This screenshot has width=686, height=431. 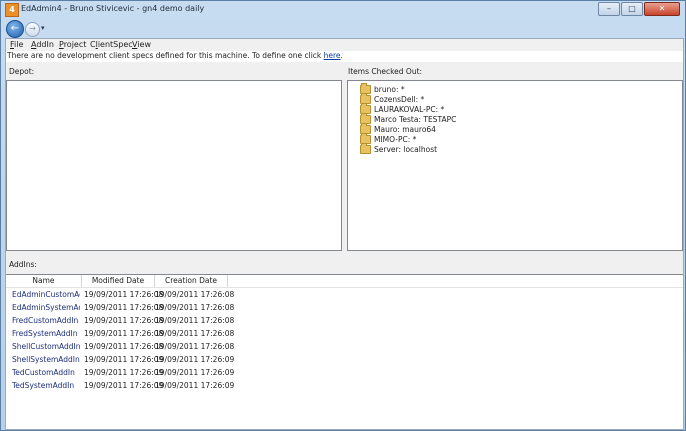 I want to click on menu-addin-rest: ddIn, so click(x=45, y=44).